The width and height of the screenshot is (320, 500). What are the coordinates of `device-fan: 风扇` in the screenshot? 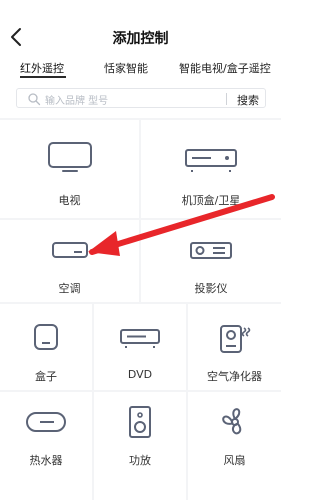 It's located at (234, 446).